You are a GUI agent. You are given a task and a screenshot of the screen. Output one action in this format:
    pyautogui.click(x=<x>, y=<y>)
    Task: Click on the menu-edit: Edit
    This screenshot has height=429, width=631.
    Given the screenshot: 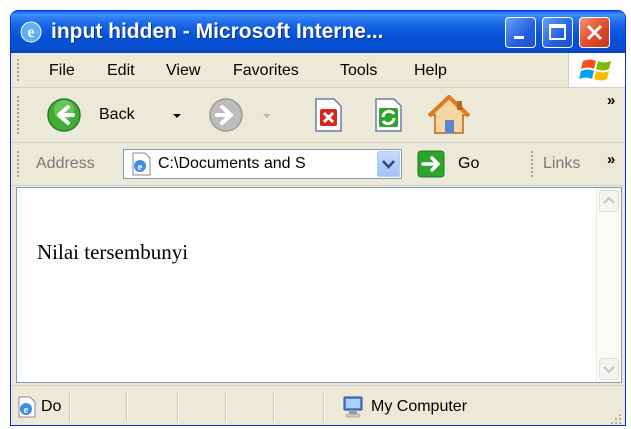 What is the action you would take?
    pyautogui.click(x=121, y=71)
    